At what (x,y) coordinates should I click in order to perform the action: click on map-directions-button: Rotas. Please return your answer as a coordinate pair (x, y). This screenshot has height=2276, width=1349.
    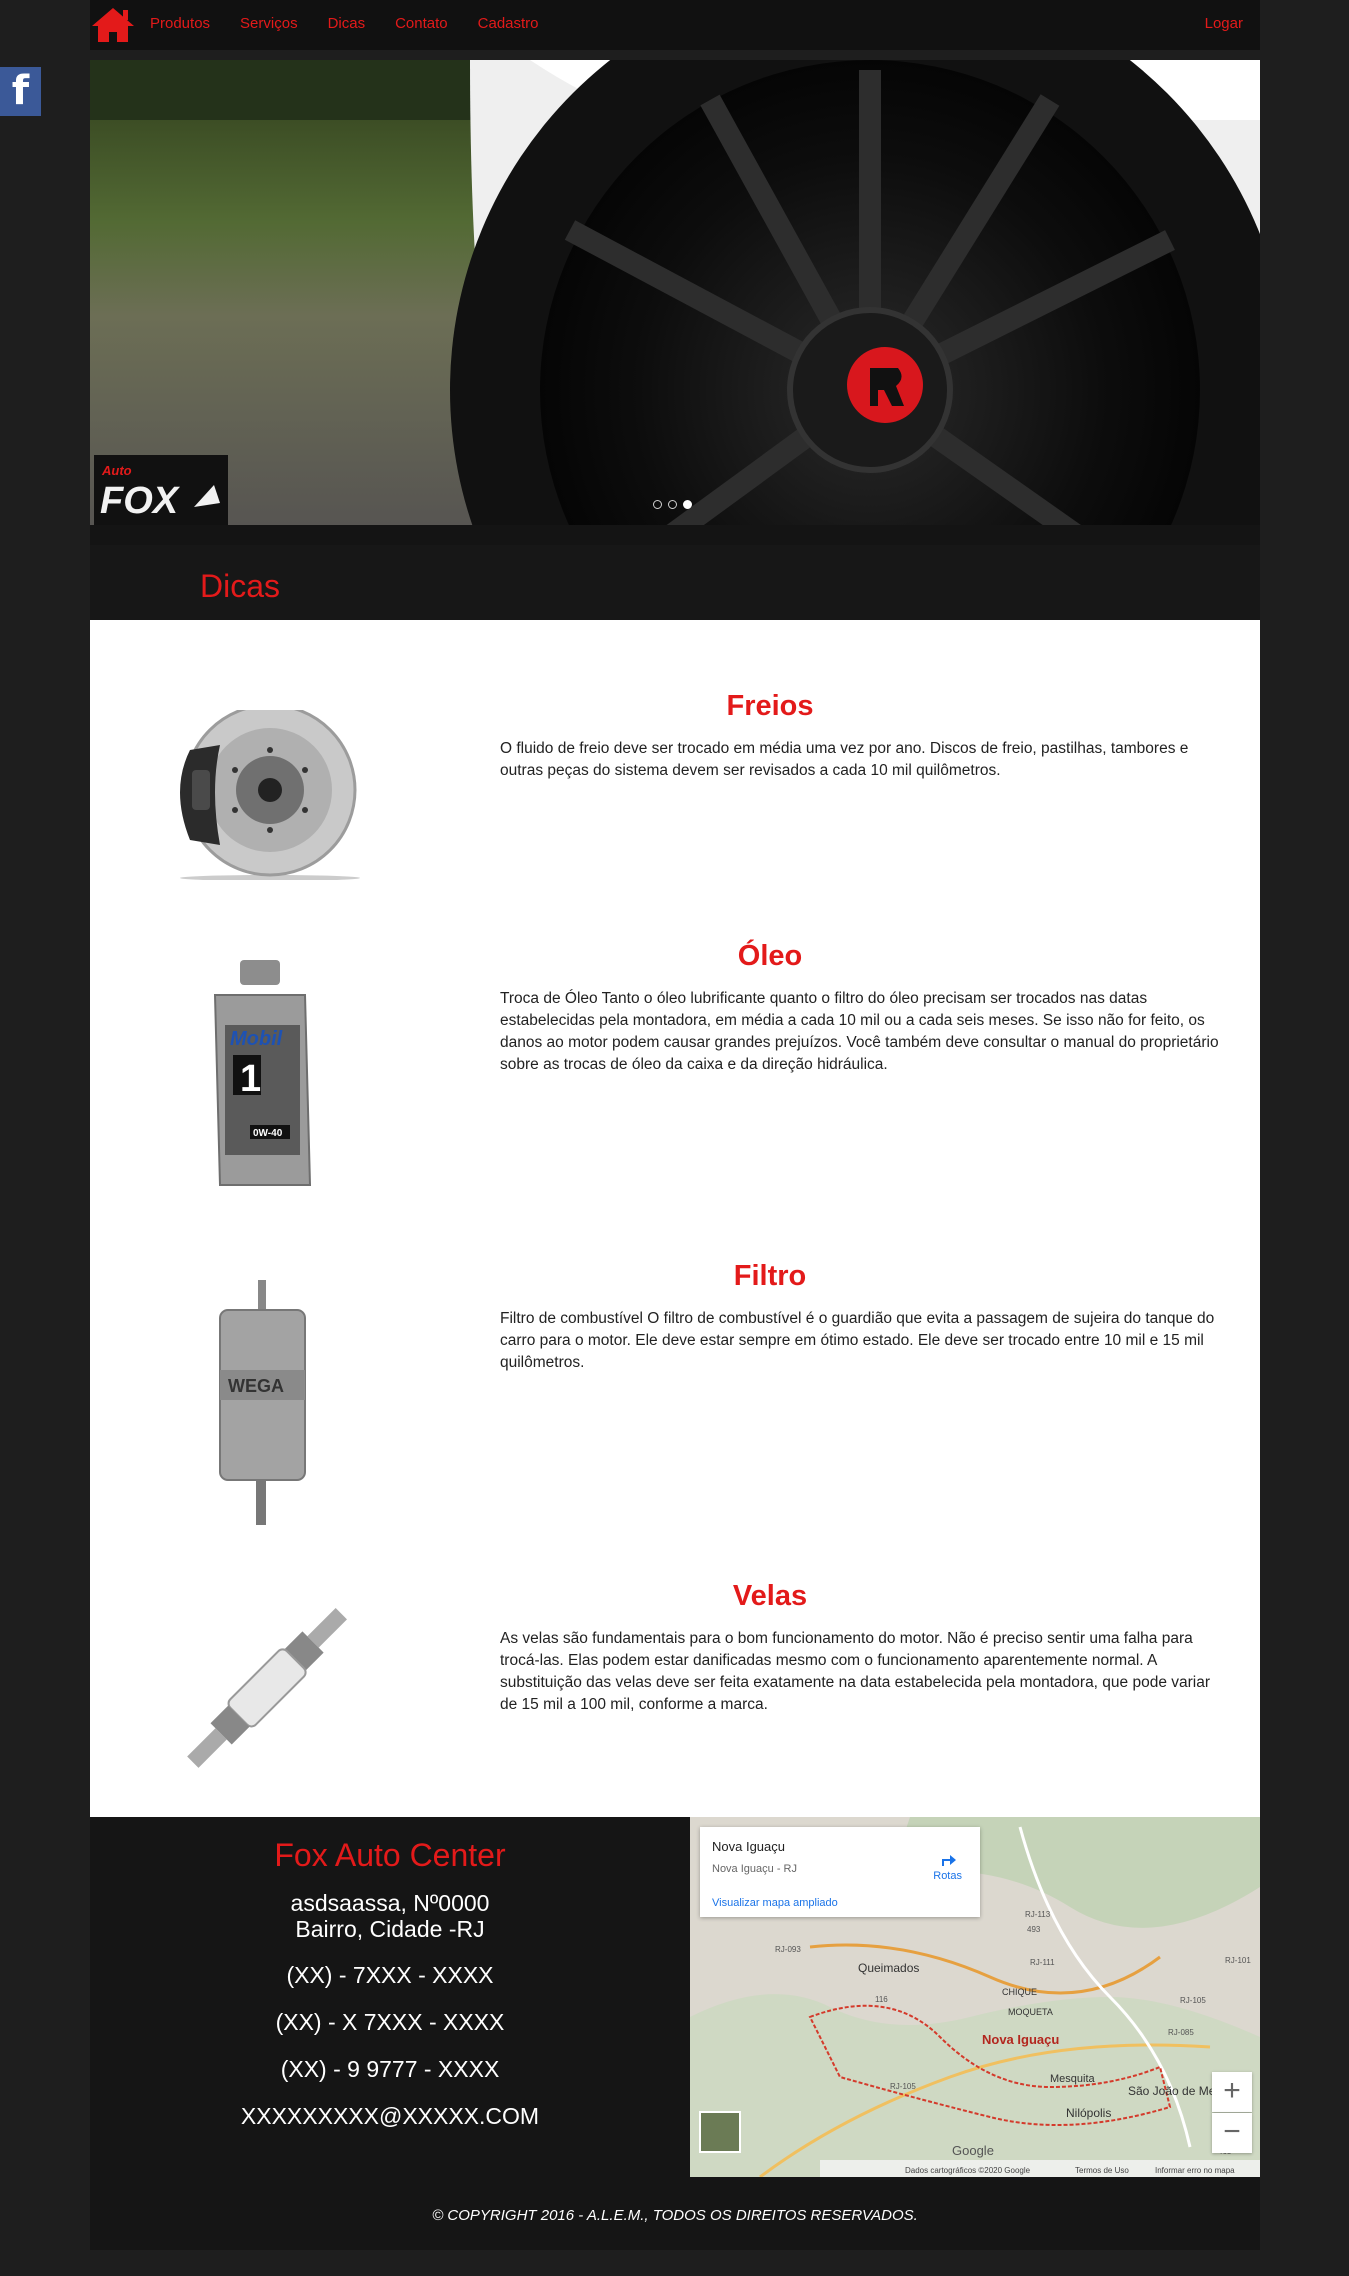
    Looking at the image, I should click on (947, 1868).